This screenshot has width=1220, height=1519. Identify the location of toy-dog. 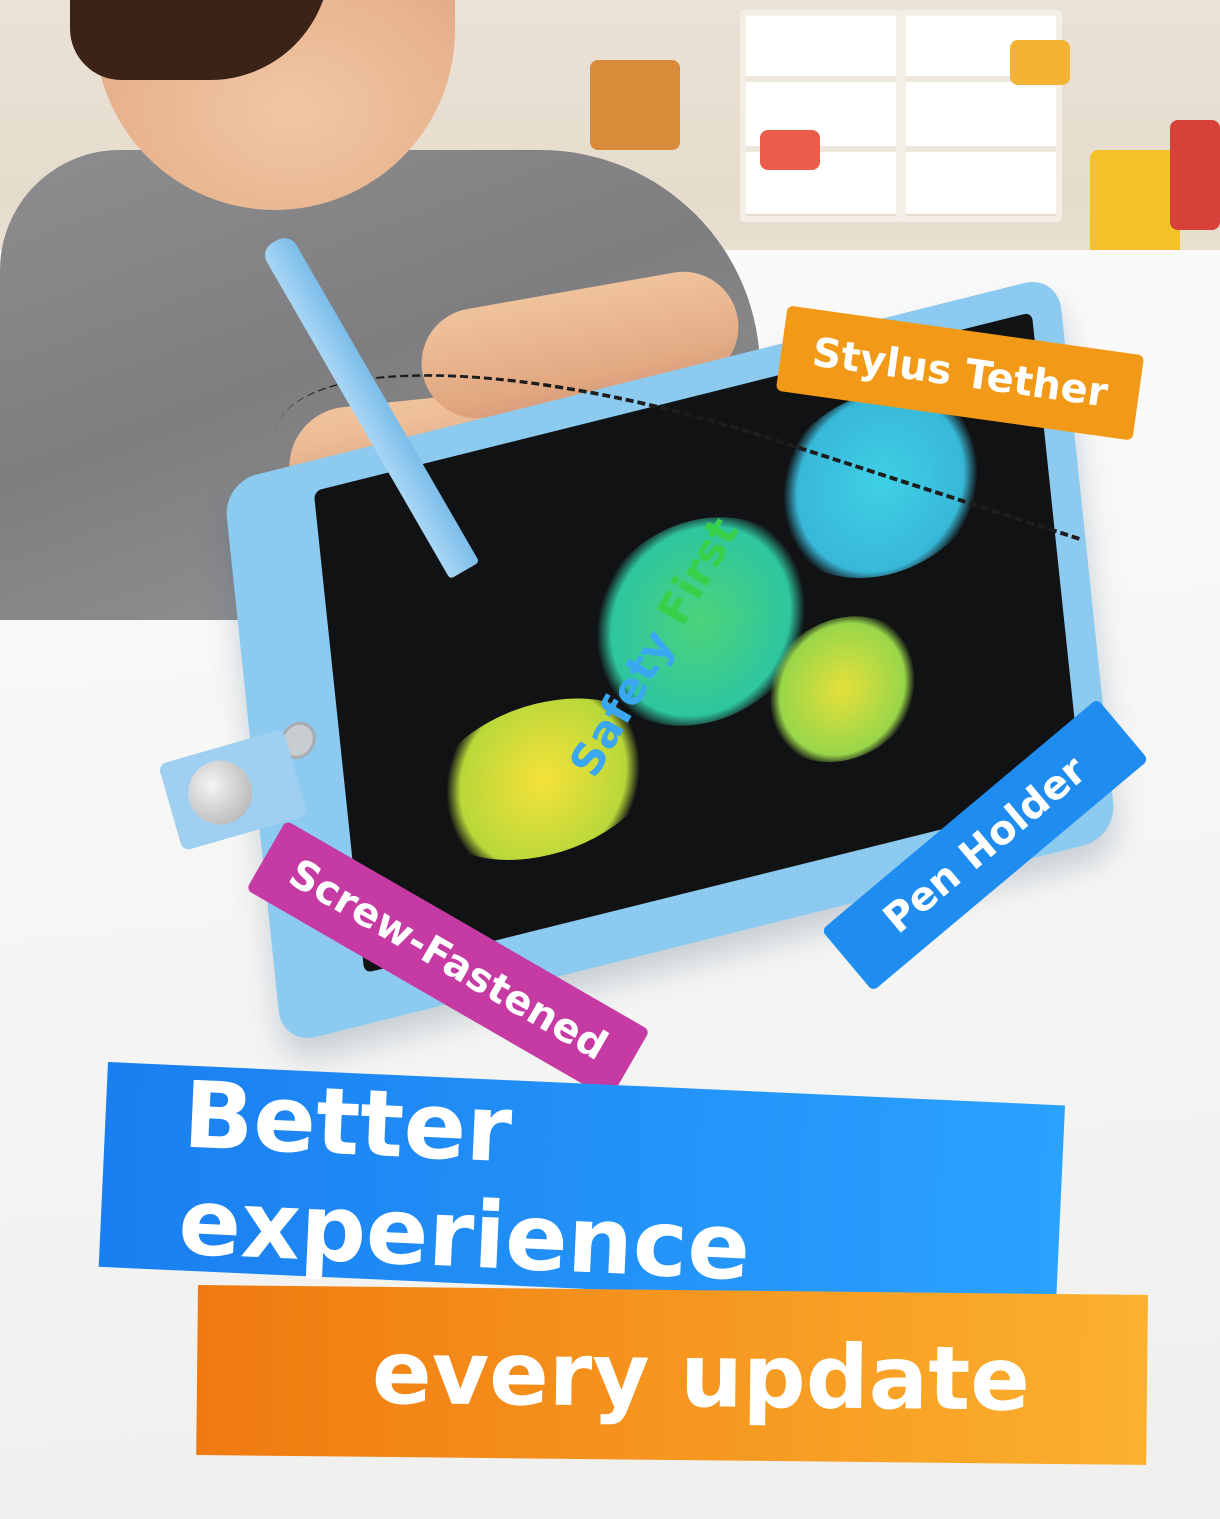
(635, 105).